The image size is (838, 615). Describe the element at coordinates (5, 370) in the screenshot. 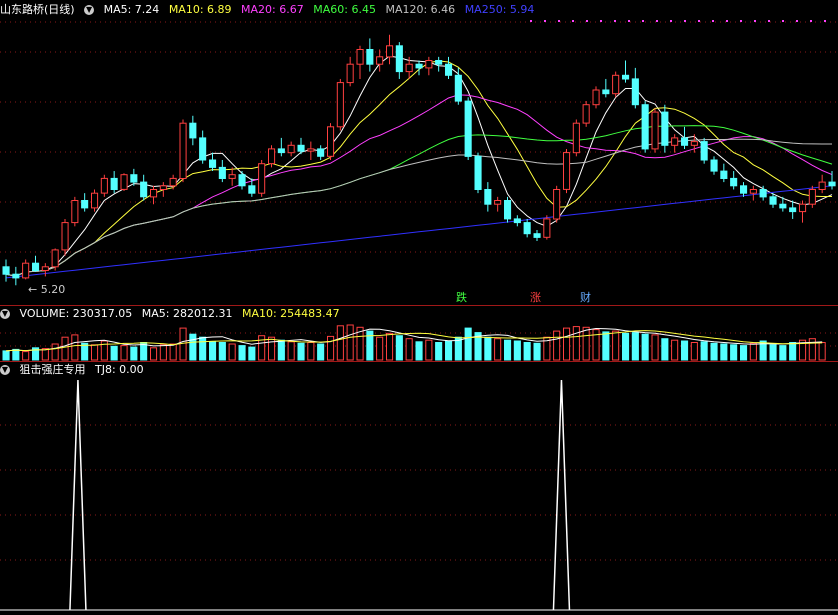

I see `indicator-gear-icon: ▼` at that location.